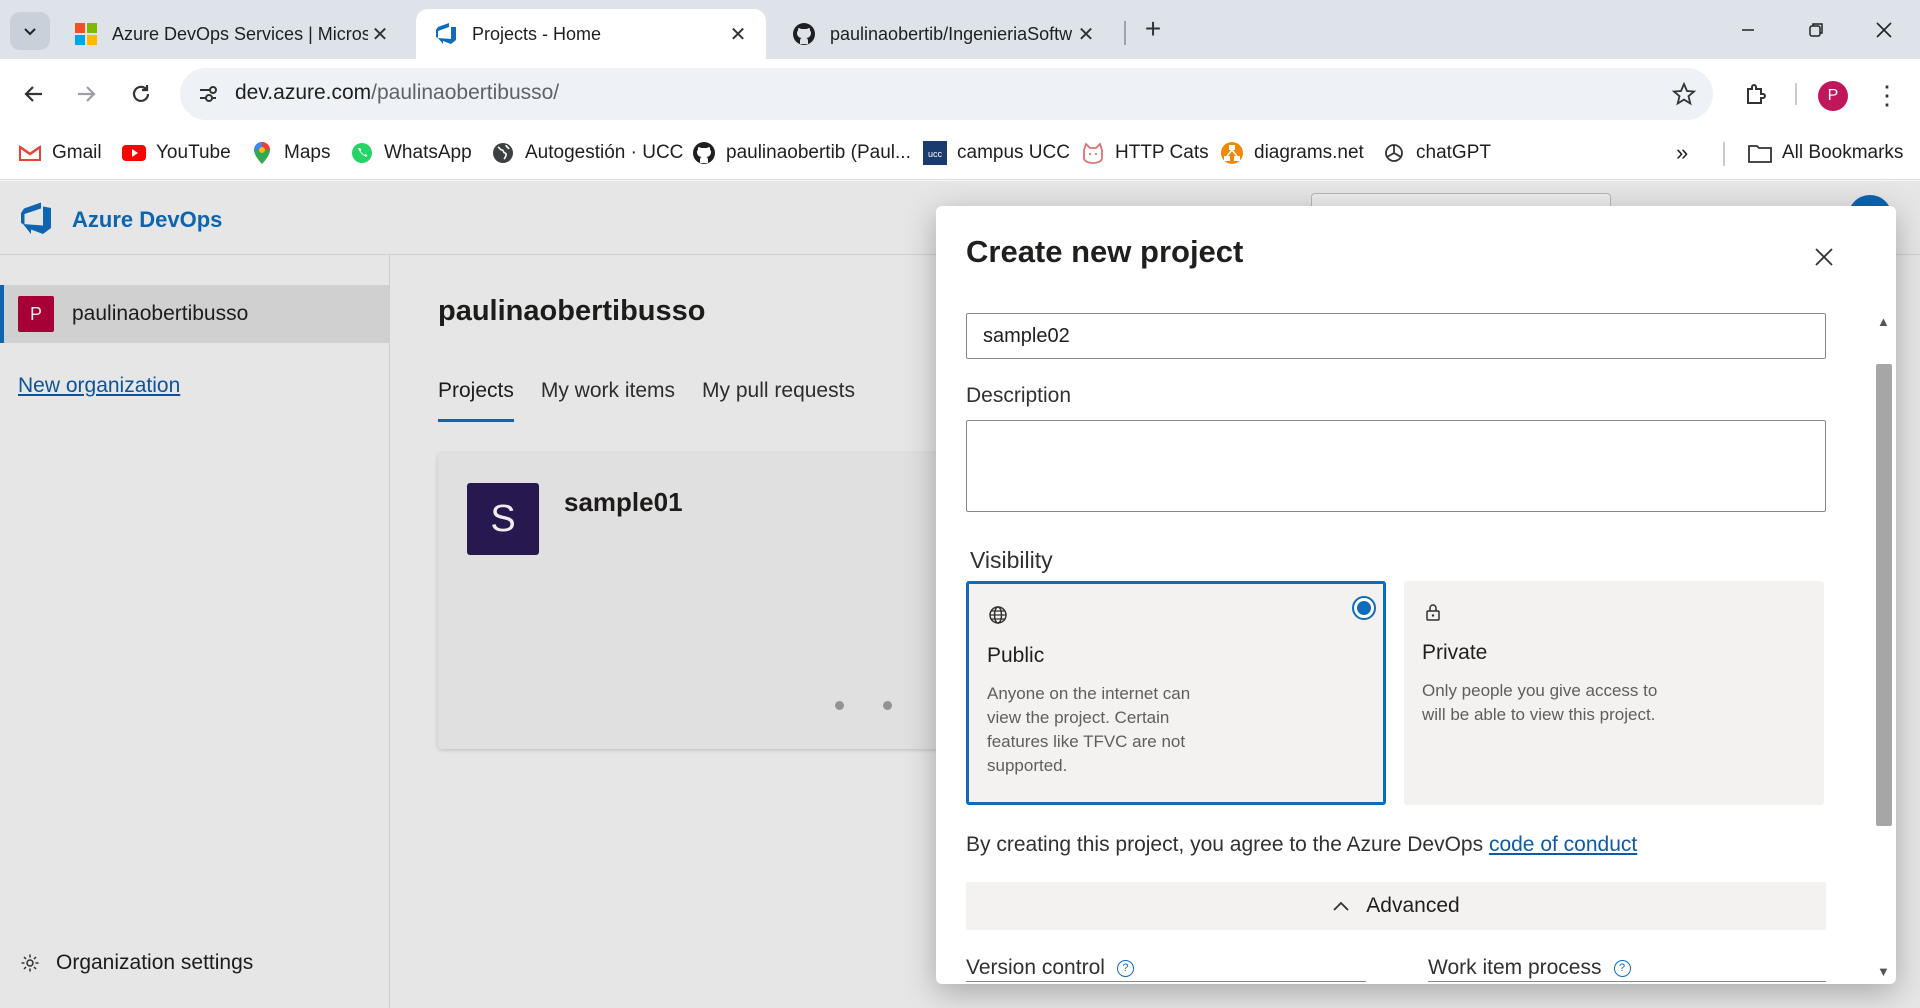  I want to click on scroll-down-icon: ▼, so click(1883, 971).